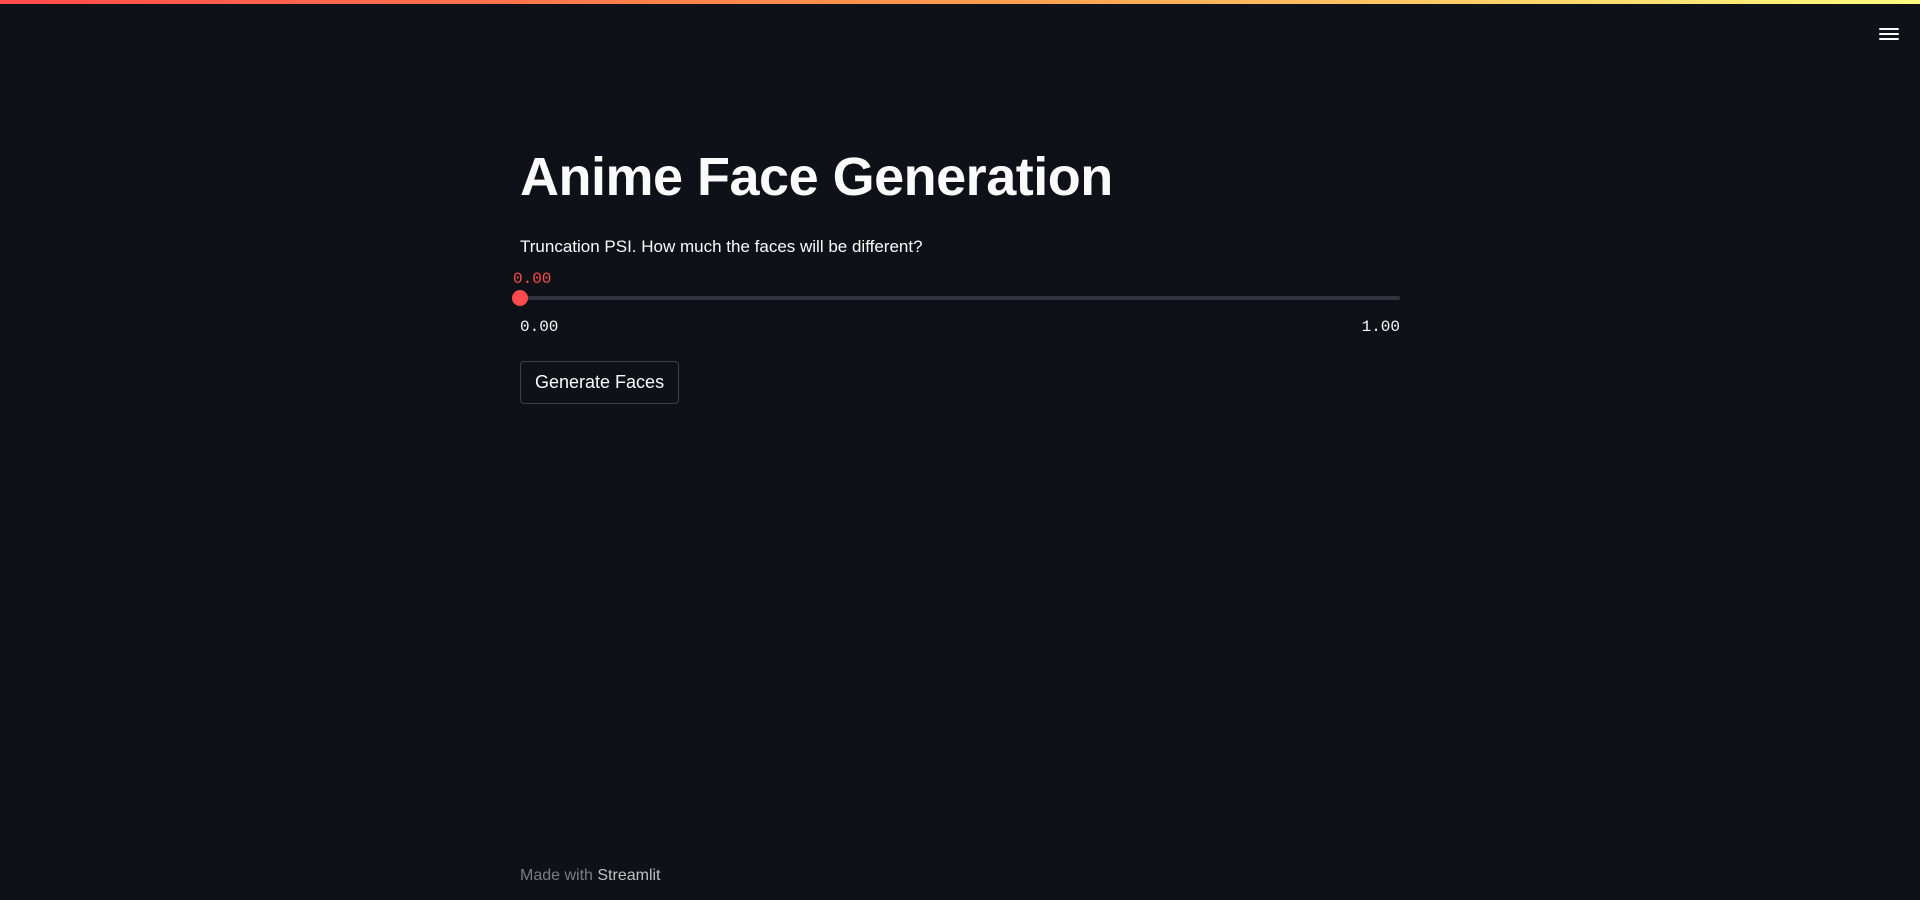  Describe the element at coordinates (1380, 327) in the screenshot. I see `slider-max-label: 1.00` at that location.